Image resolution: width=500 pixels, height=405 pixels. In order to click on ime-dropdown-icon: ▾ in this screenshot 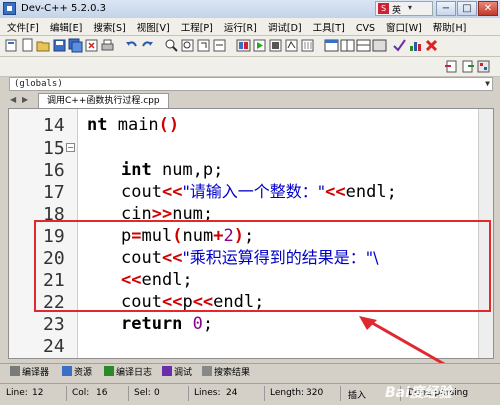, I will do `click(410, 7)`.